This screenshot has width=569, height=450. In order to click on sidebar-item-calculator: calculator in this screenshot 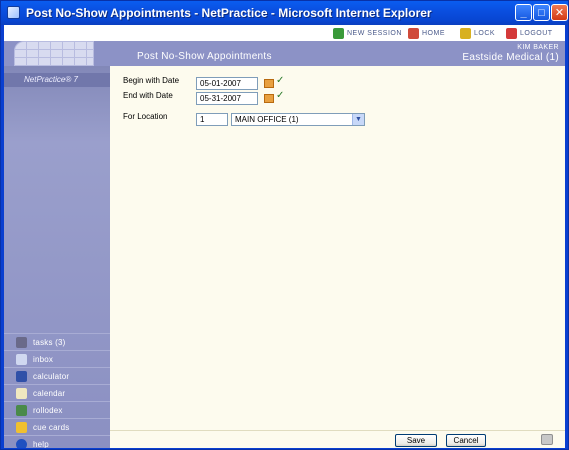, I will do `click(57, 375)`.